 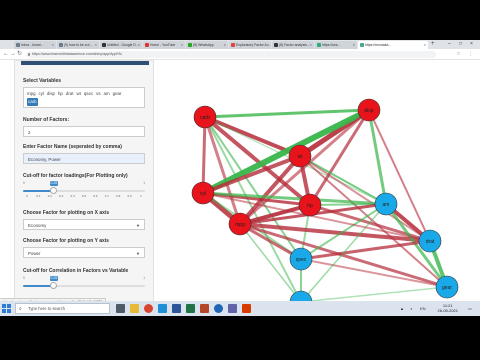 I want to click on slider-min: 0, so click(x=24, y=278).